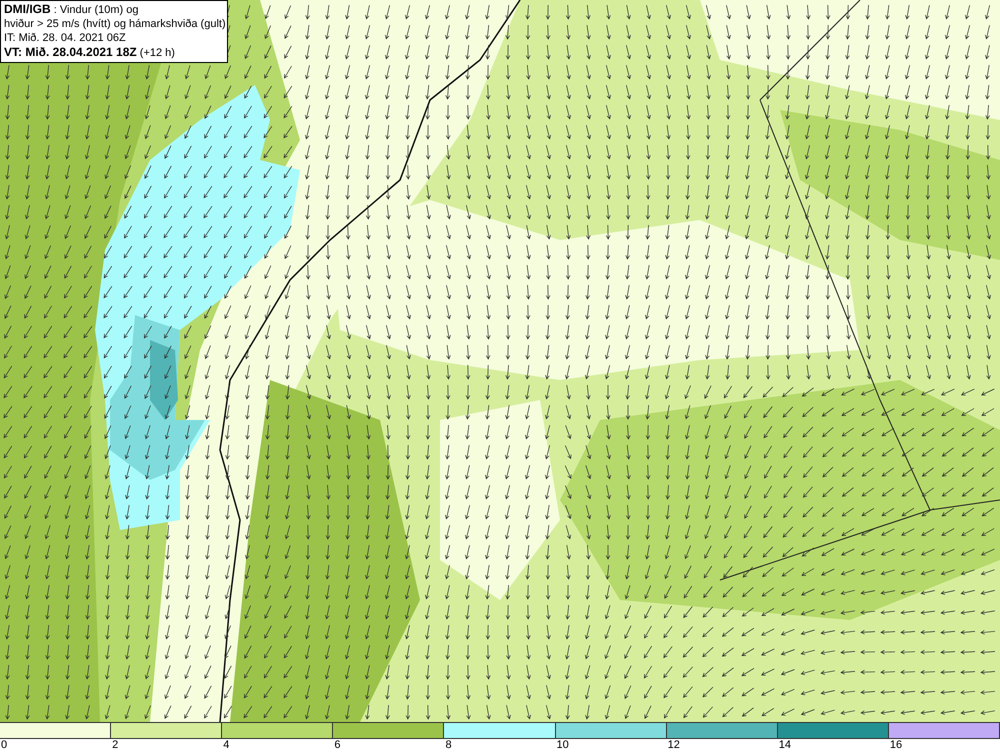  What do you see at coordinates (114, 745) in the screenshot?
I see `legend-label: 2` at bounding box center [114, 745].